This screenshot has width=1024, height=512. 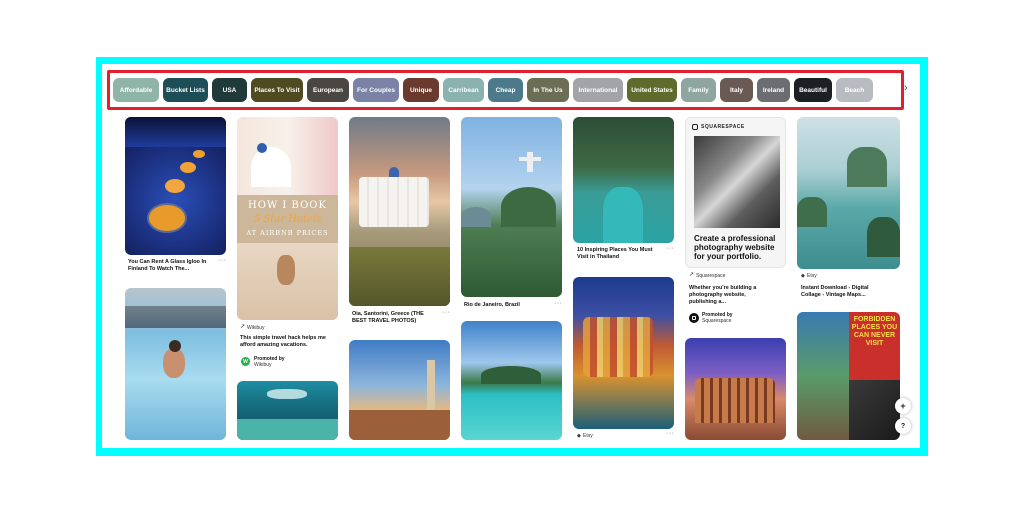 I want to click on pin-image-igloo, so click(x=175, y=186).